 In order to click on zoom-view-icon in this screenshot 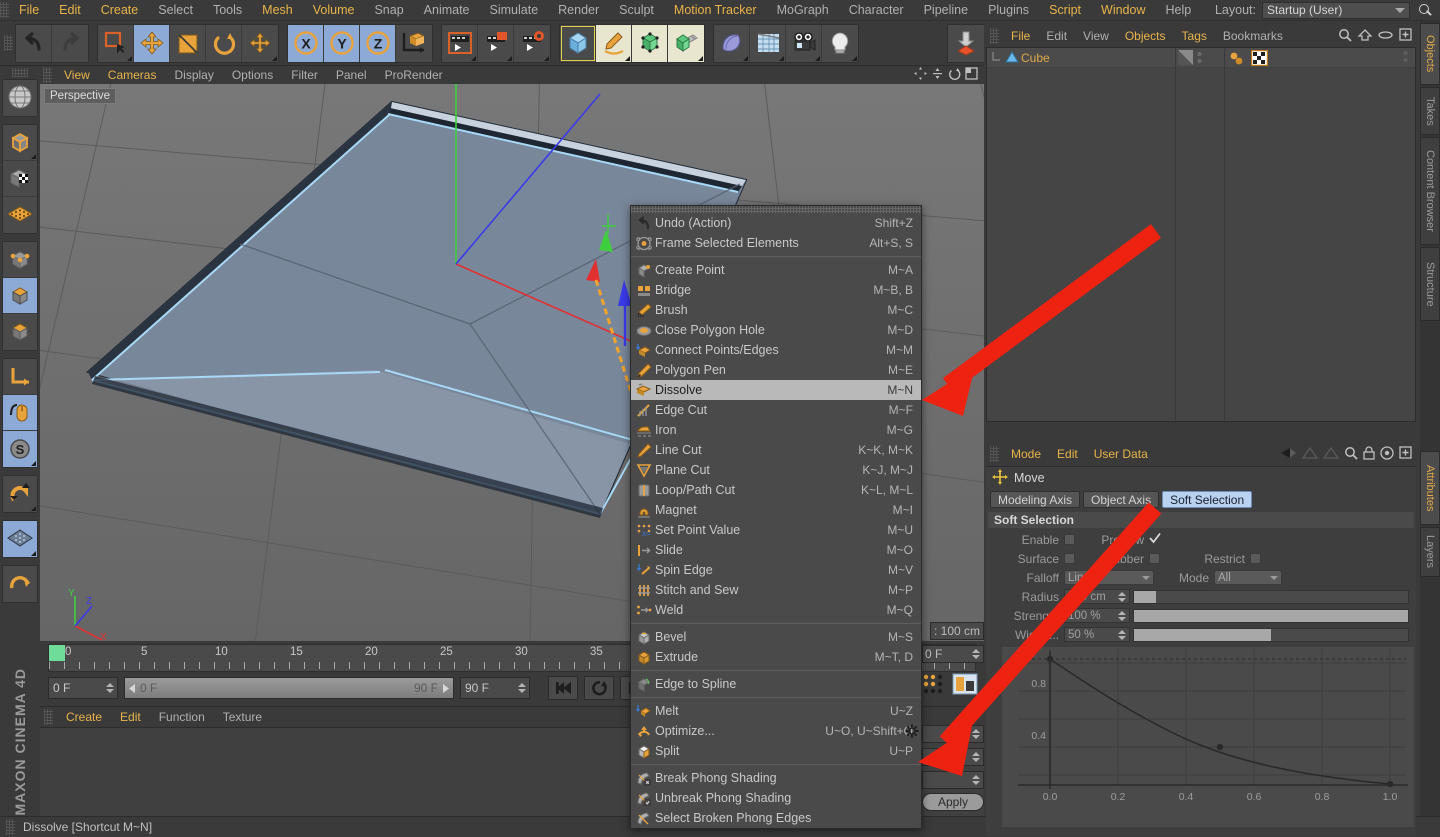, I will do `click(937, 75)`.